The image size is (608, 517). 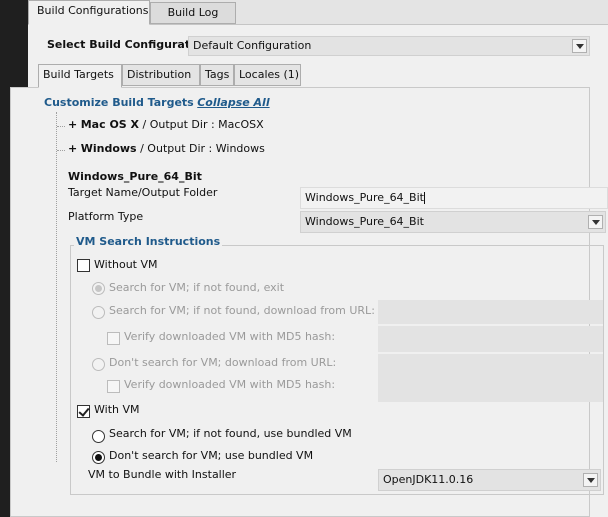 I want to click on search-exit-label: Search for VM; if not found, exit, so click(x=197, y=287).